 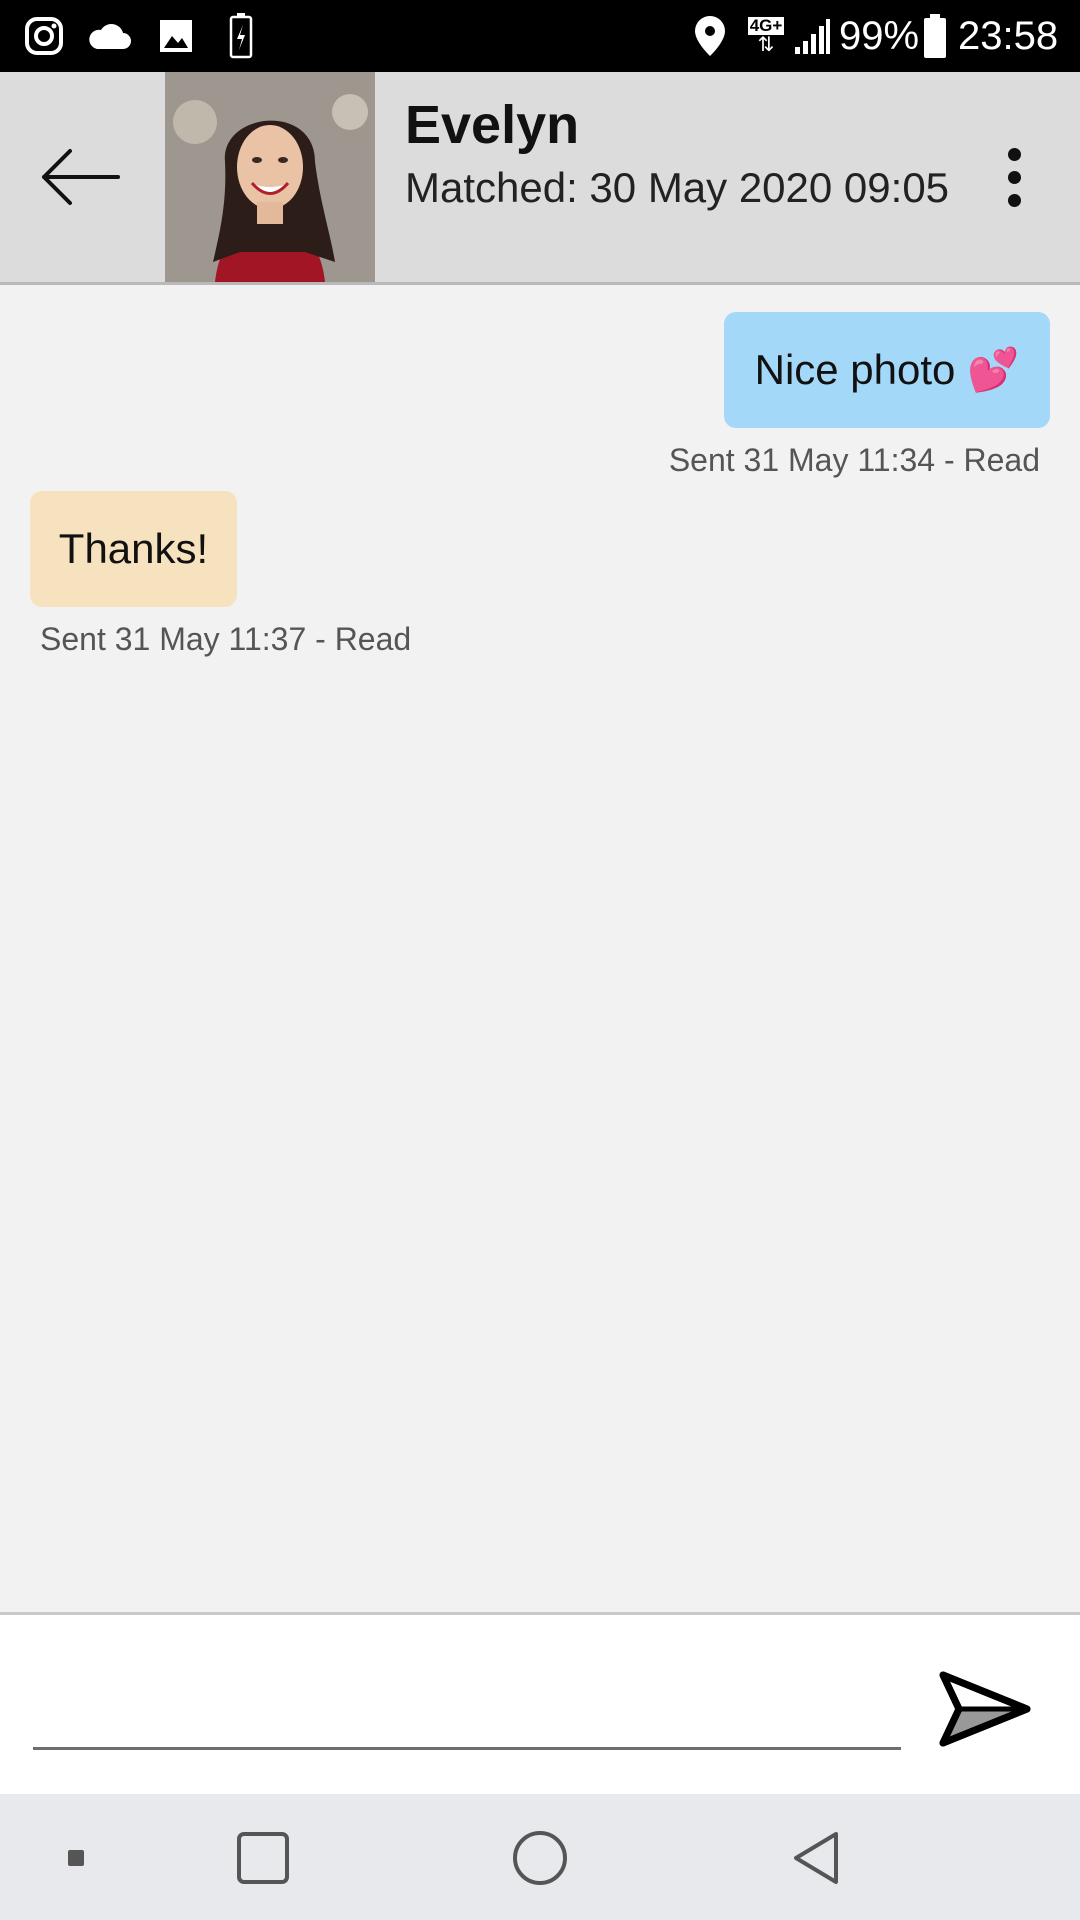 I want to click on chat-header: Evelyn Matched: 30 May 2020 09:05, so click(x=540, y=178).